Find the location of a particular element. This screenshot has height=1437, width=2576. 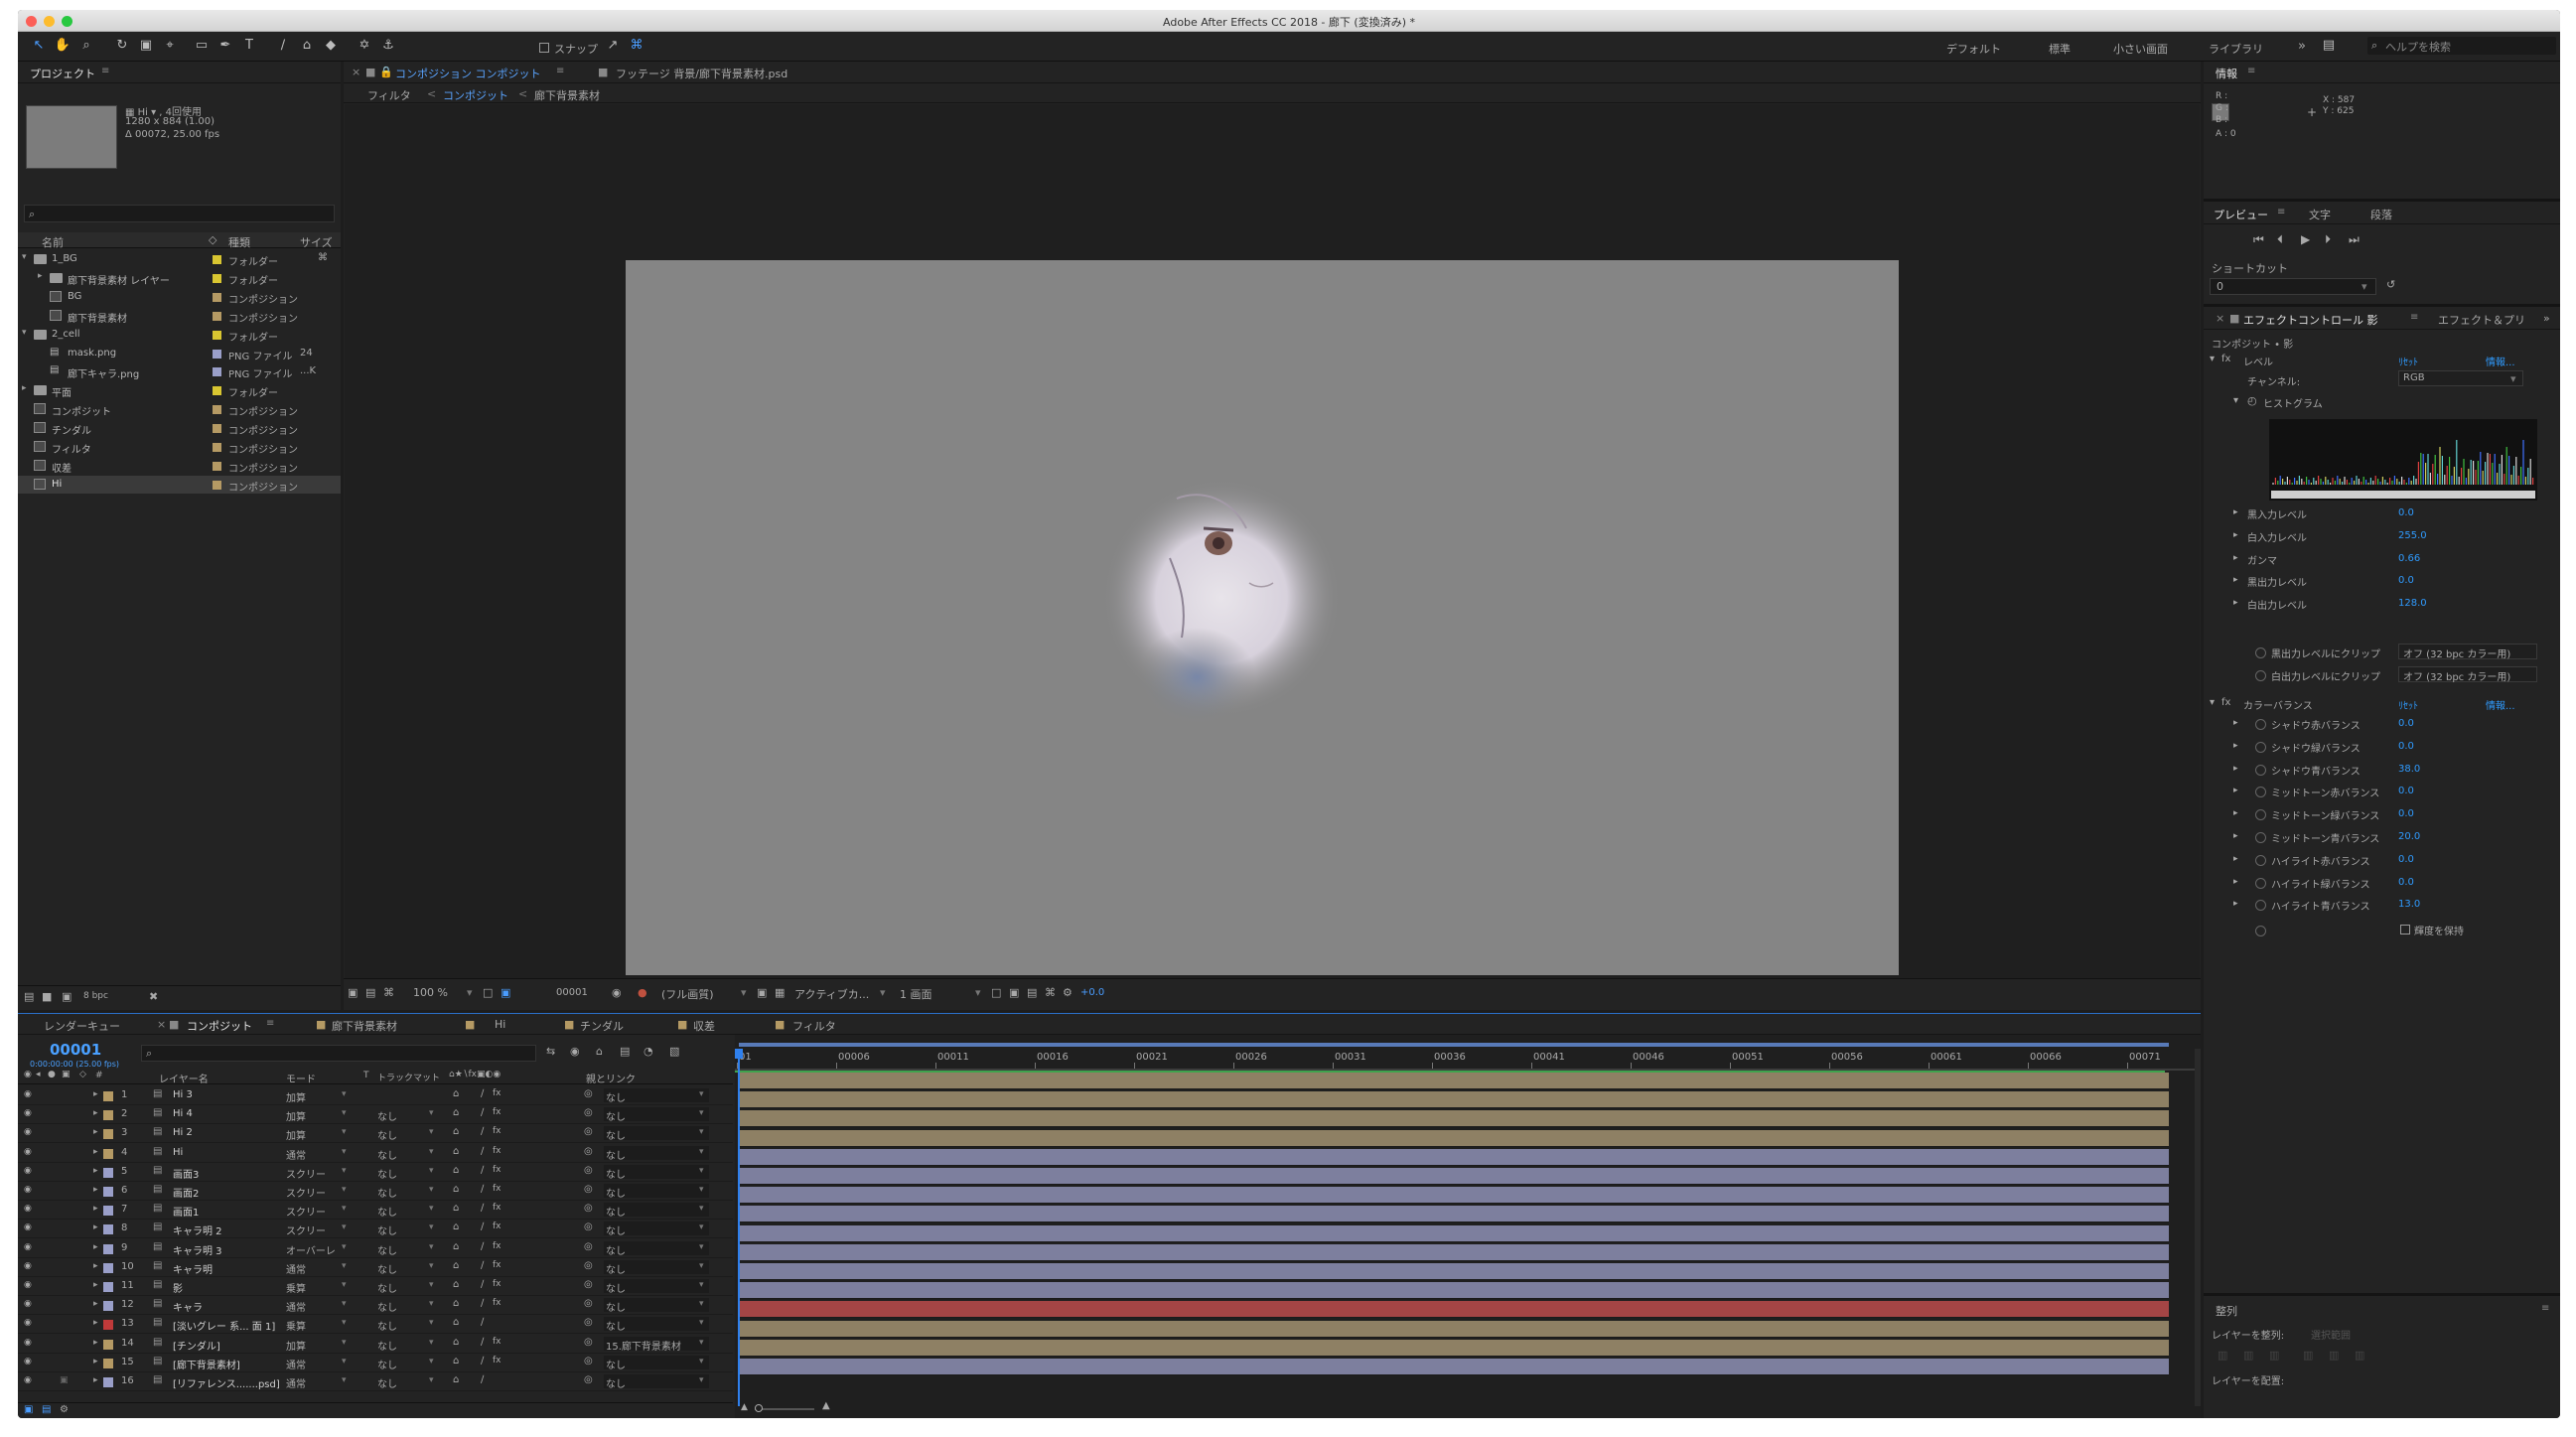

column-type: 種類 is located at coordinates (239, 242).